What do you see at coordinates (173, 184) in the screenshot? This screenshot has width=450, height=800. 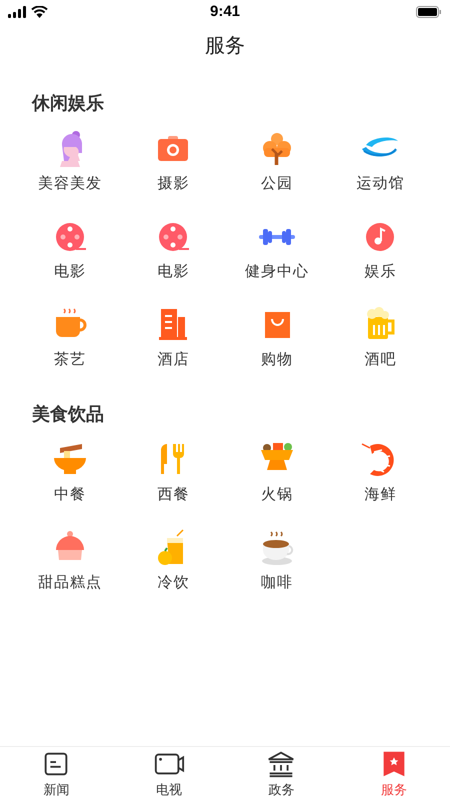 I see `service-label: 摄影` at bounding box center [173, 184].